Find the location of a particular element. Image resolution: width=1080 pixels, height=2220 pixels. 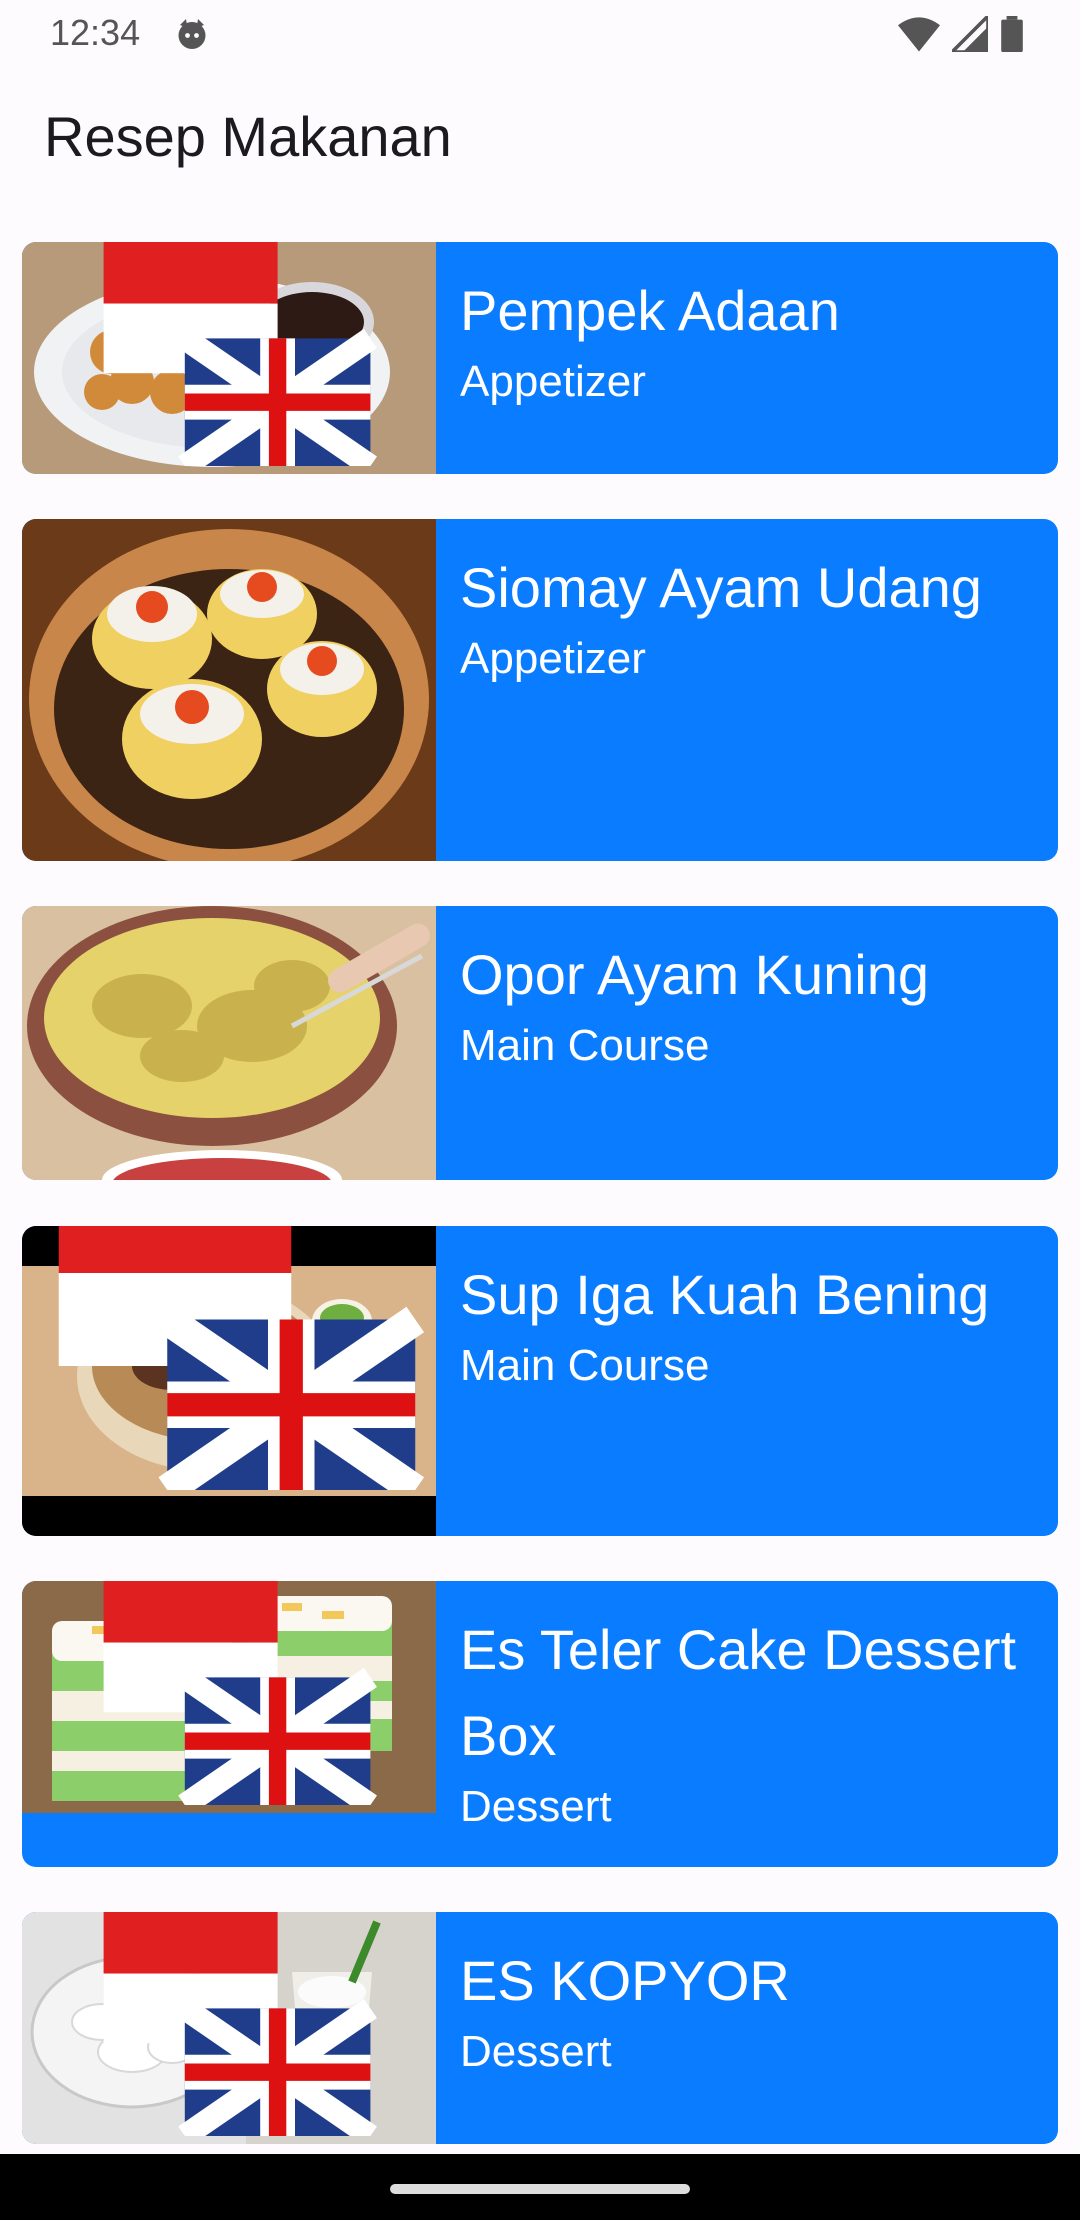

recipe-title: Sup Iga Kuah Bening is located at coordinates (725, 1294).